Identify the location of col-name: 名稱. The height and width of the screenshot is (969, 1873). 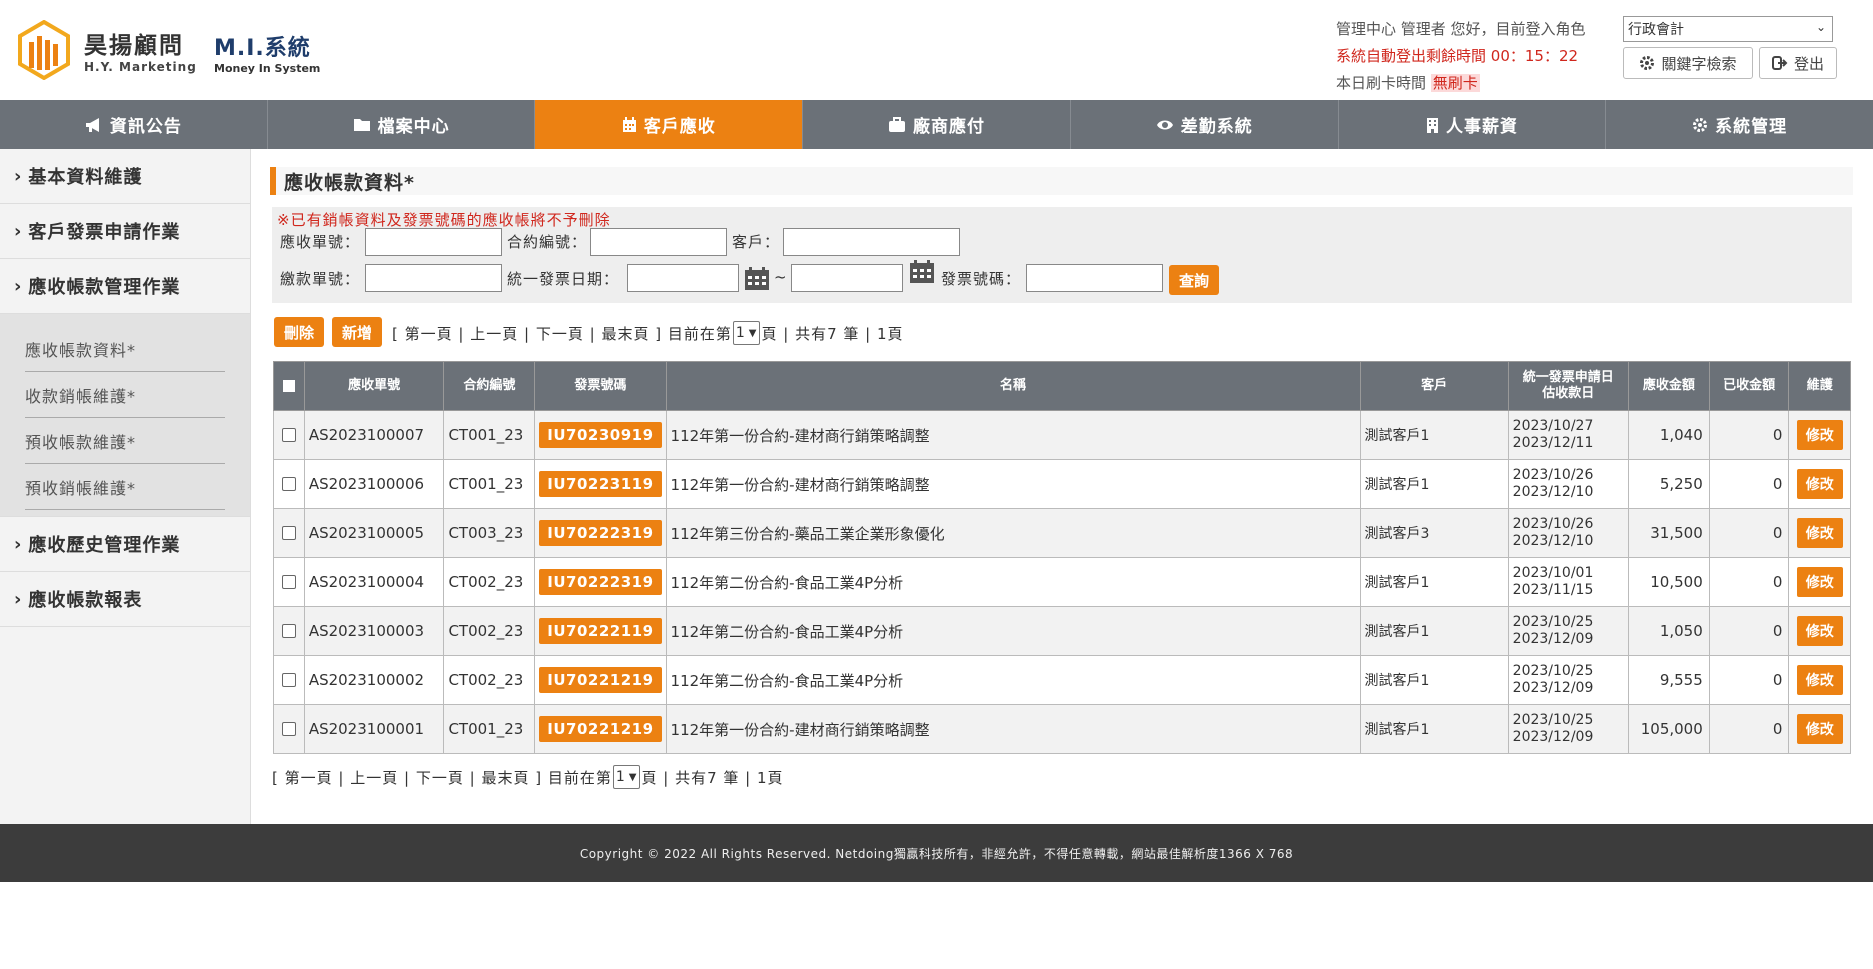
(1013, 386).